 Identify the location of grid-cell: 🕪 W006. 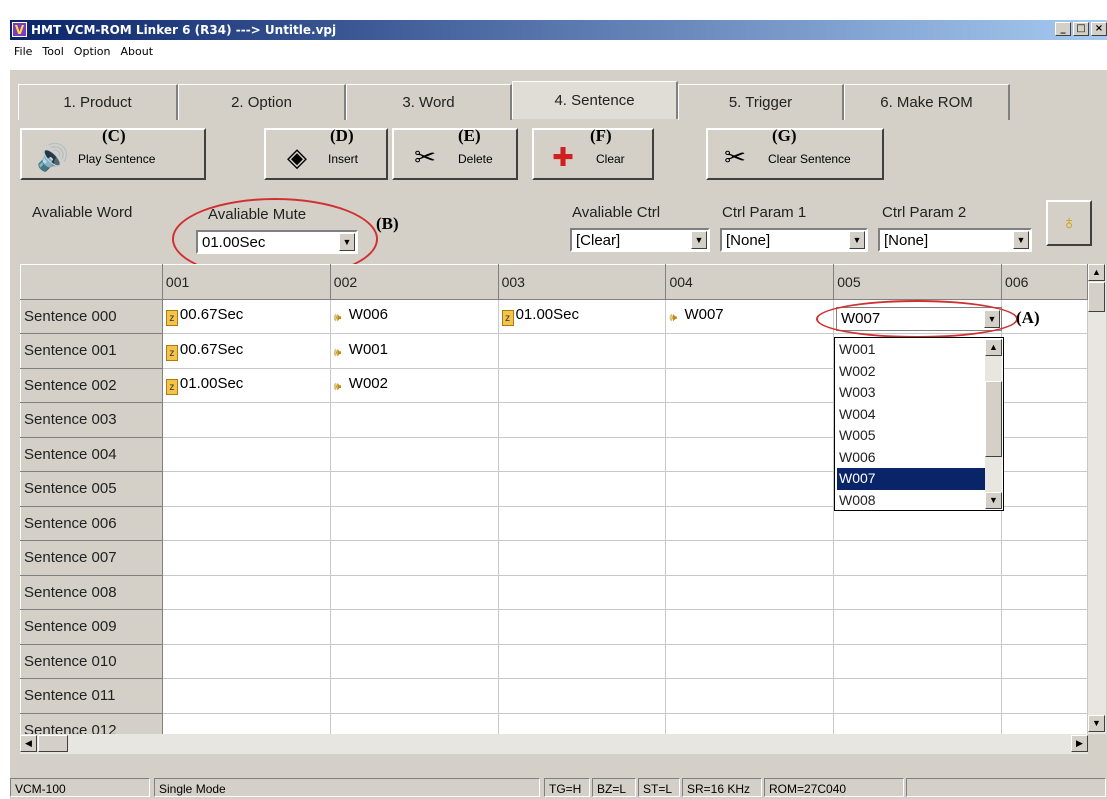
(414, 316).